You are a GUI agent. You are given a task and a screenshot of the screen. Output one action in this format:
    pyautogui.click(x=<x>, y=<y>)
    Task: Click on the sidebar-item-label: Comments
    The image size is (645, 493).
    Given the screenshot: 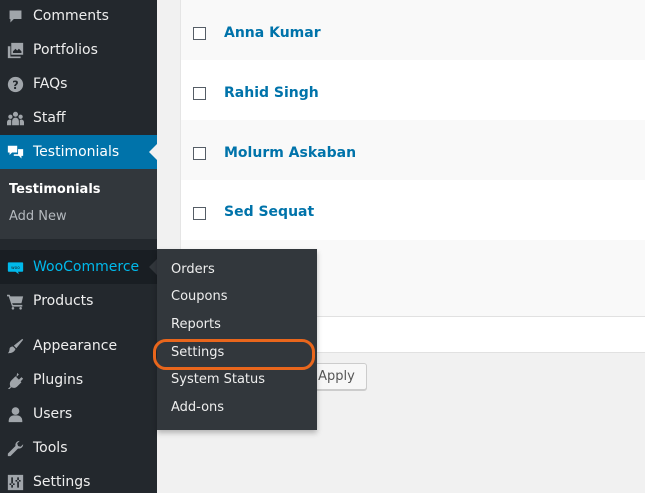 What is the action you would take?
    pyautogui.click(x=71, y=16)
    